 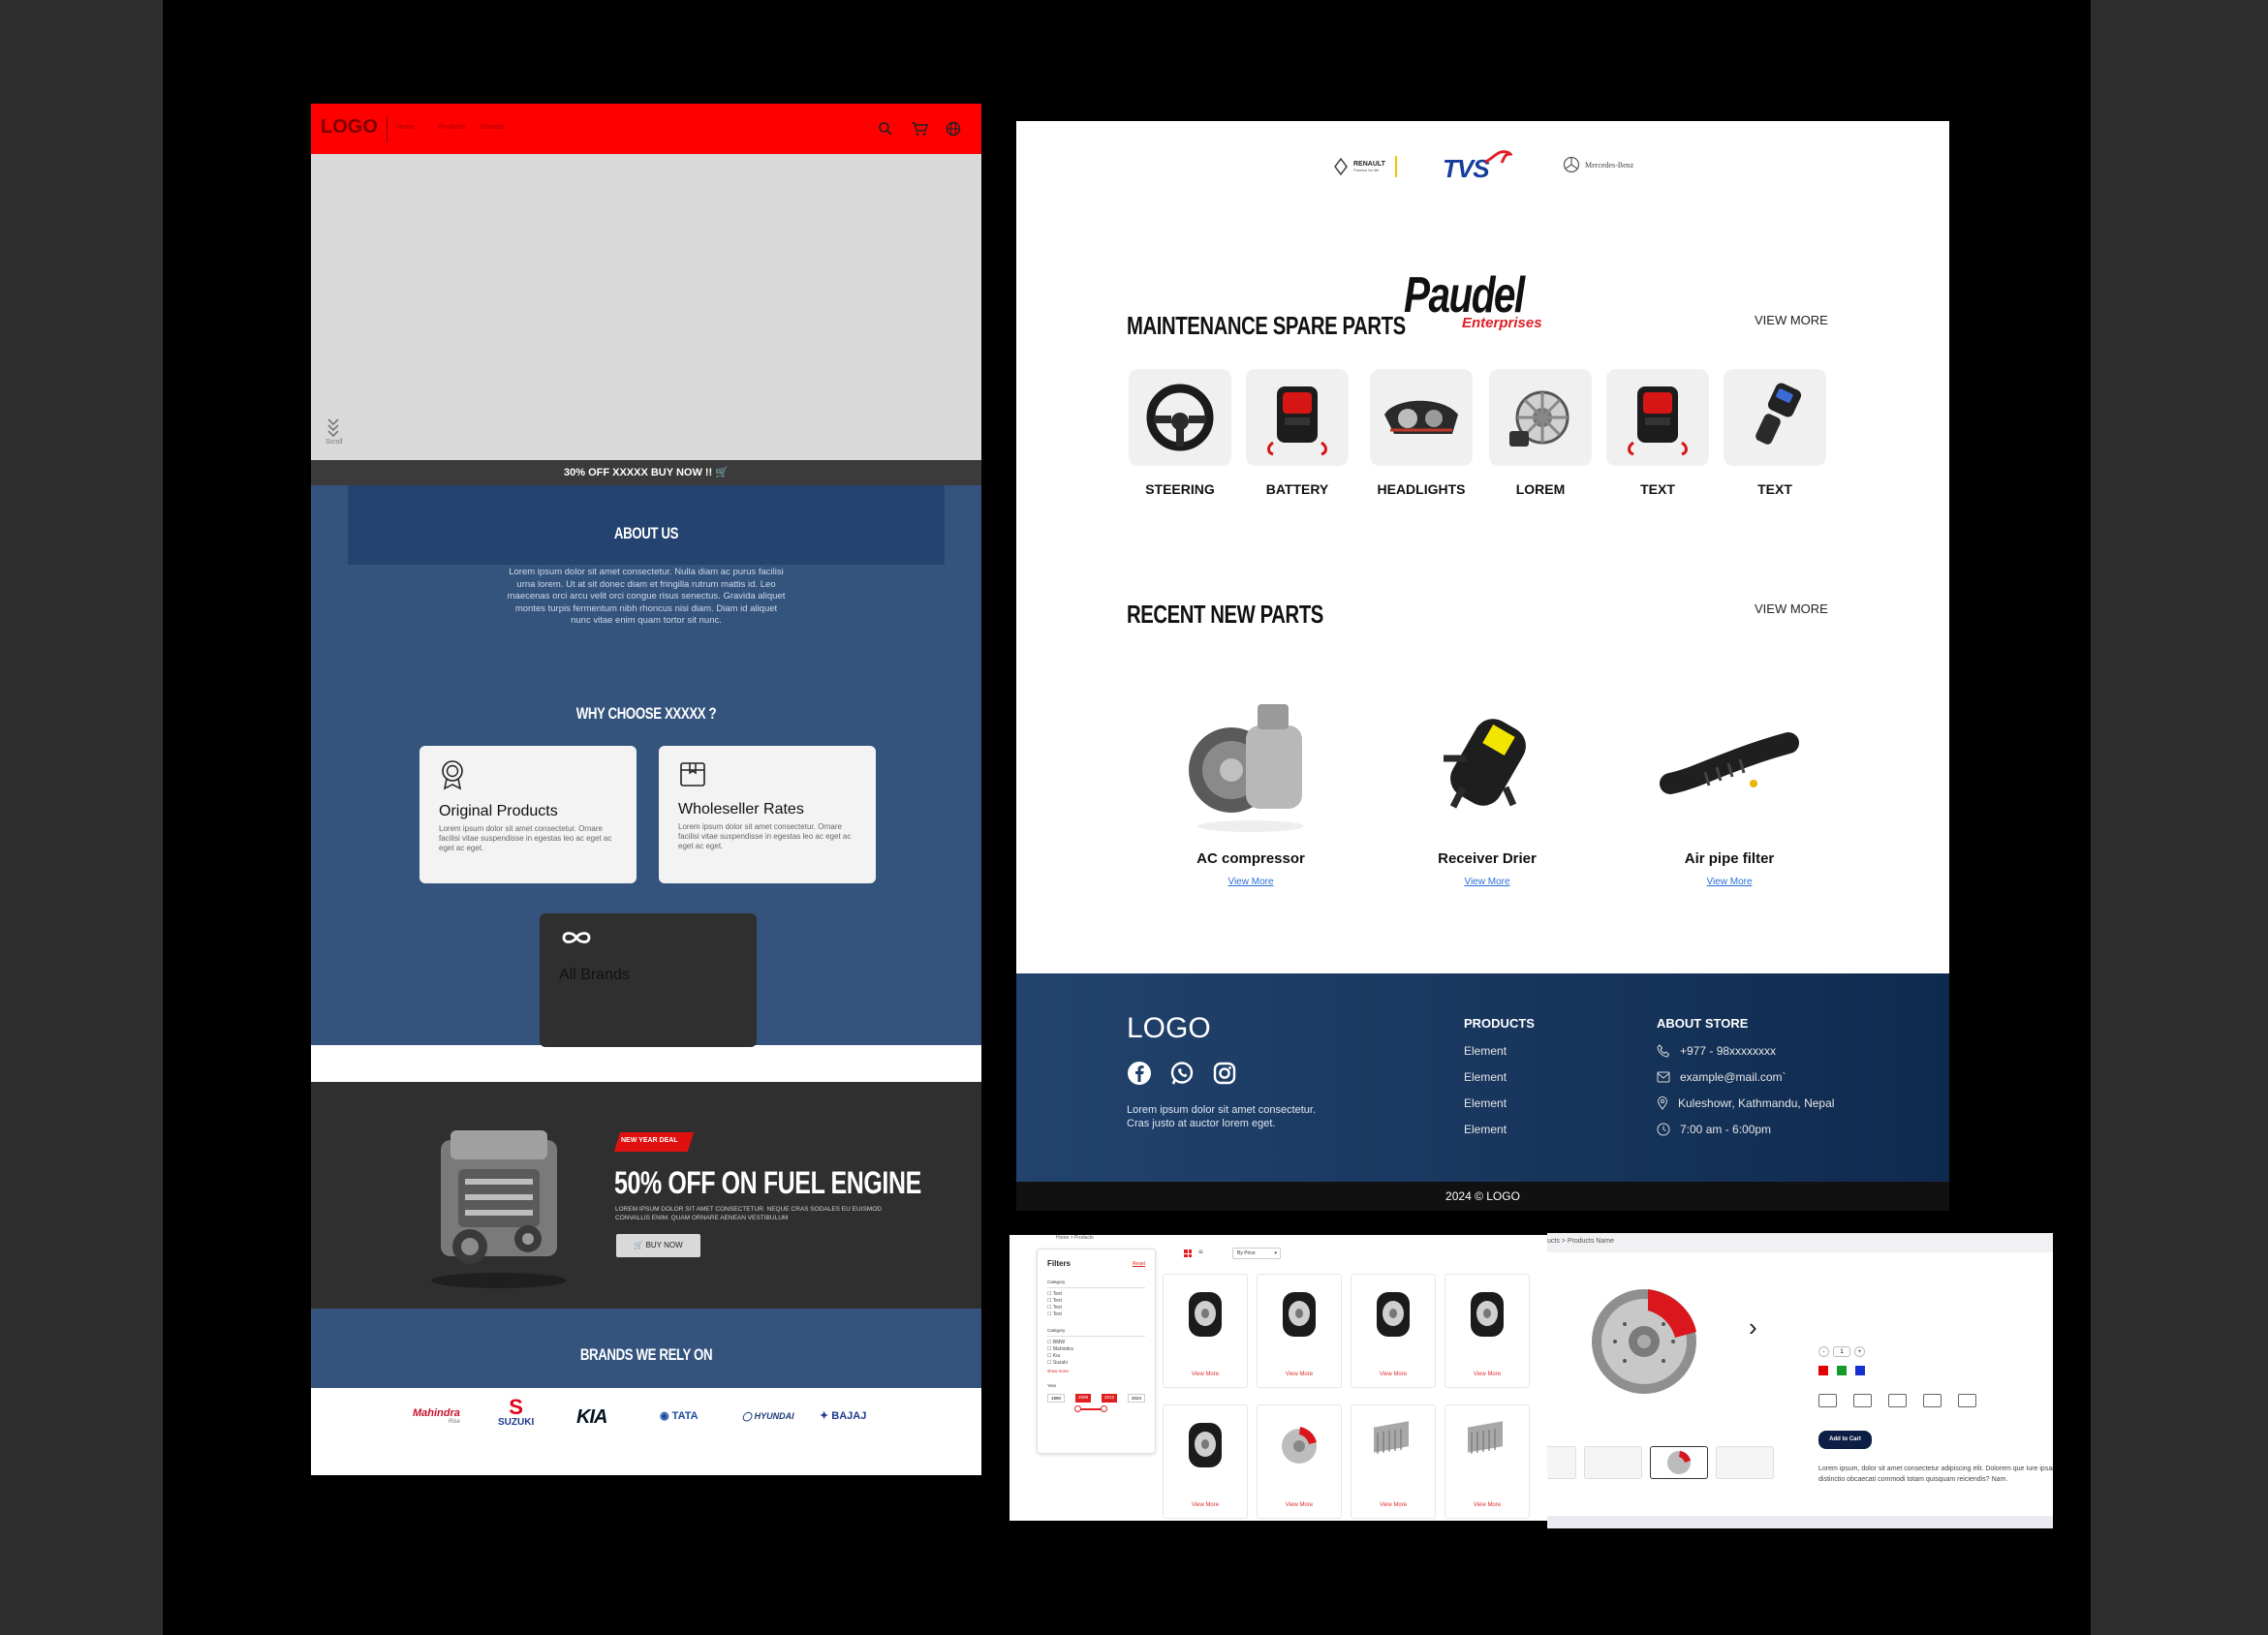 I want to click on add-to-cart-button: Add to Cart, so click(x=1845, y=1440).